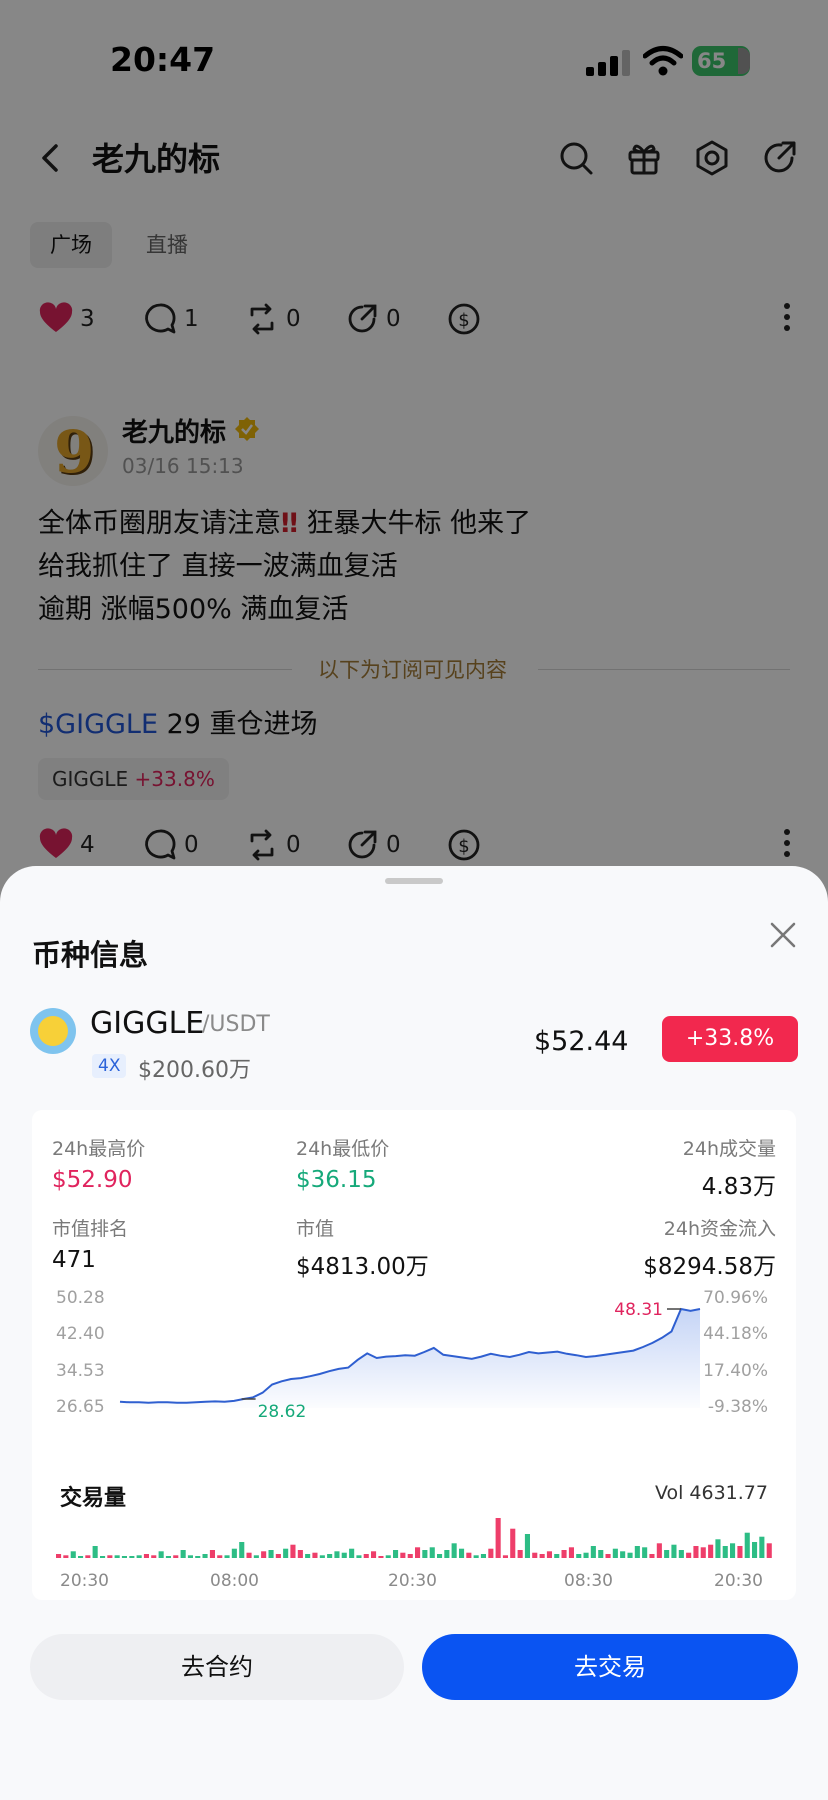 The height and width of the screenshot is (1800, 828). I want to click on low-annotation: 28.62, so click(282, 1412).